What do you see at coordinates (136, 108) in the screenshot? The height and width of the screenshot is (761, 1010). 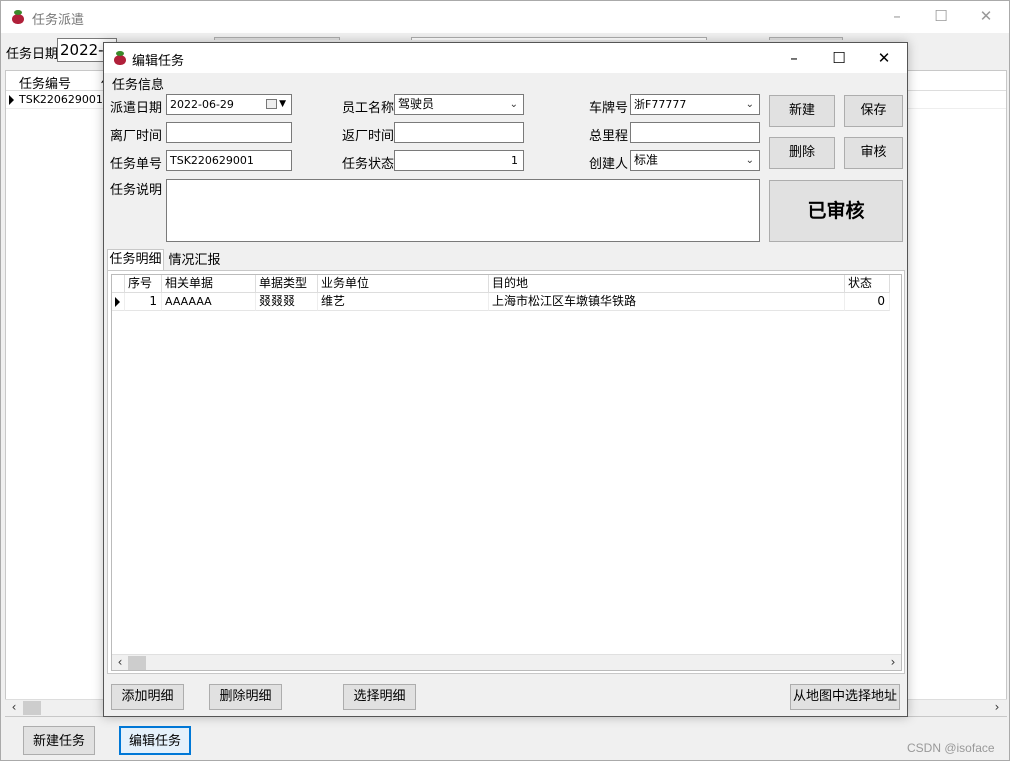 I see `dispatch-date-label: 派遣日期` at bounding box center [136, 108].